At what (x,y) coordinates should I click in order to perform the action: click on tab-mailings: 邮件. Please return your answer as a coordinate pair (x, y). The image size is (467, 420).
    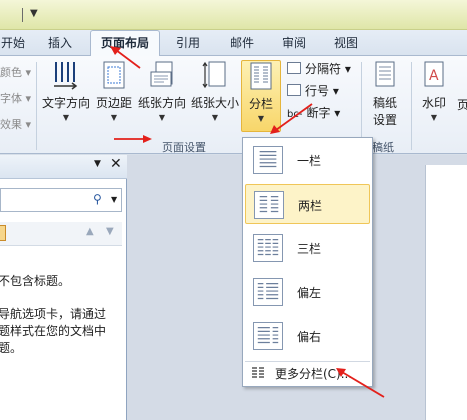
    Looking at the image, I should click on (242, 45).